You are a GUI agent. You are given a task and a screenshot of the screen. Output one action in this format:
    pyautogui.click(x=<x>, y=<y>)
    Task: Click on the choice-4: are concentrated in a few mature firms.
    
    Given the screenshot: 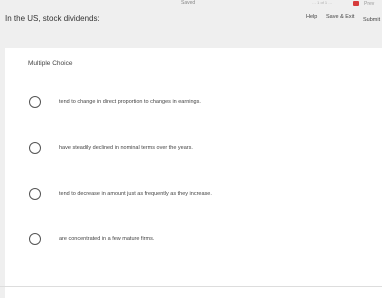 What is the action you would take?
    pyautogui.click(x=193, y=246)
    